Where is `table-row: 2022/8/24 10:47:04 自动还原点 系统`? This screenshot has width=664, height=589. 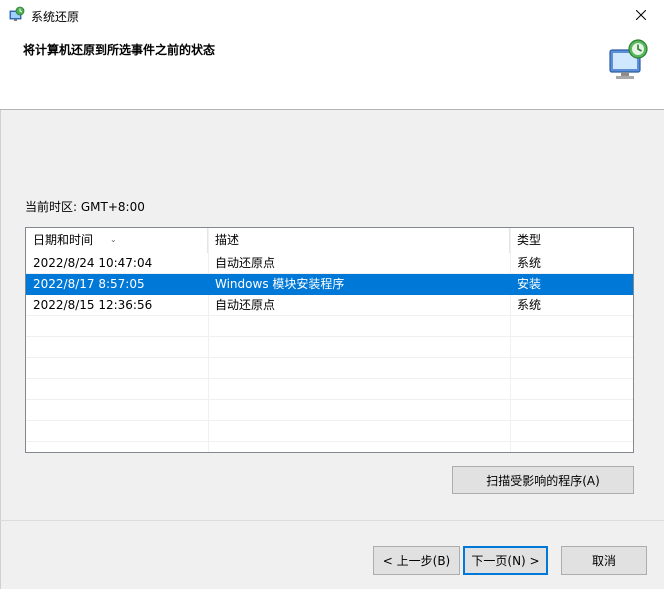 table-row: 2022/8/24 10:47:04 自动还原点 系统 is located at coordinates (329, 263).